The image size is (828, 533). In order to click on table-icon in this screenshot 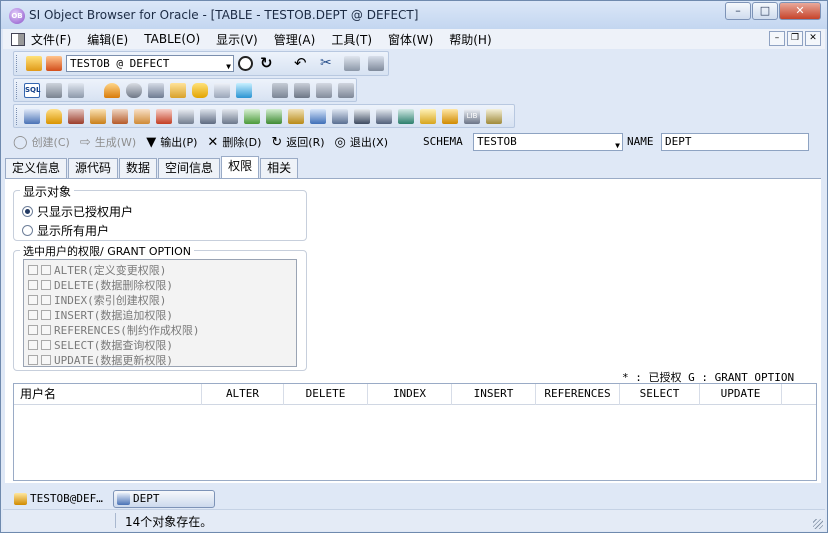, I will do `click(32, 116)`.